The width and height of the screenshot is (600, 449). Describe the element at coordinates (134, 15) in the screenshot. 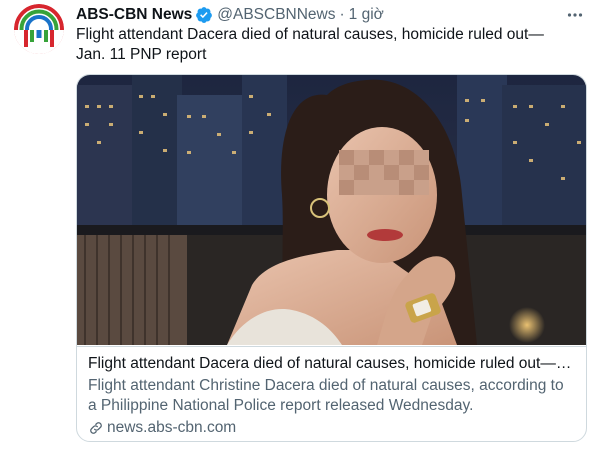

I see `account-name: ABS-CBN News` at that location.